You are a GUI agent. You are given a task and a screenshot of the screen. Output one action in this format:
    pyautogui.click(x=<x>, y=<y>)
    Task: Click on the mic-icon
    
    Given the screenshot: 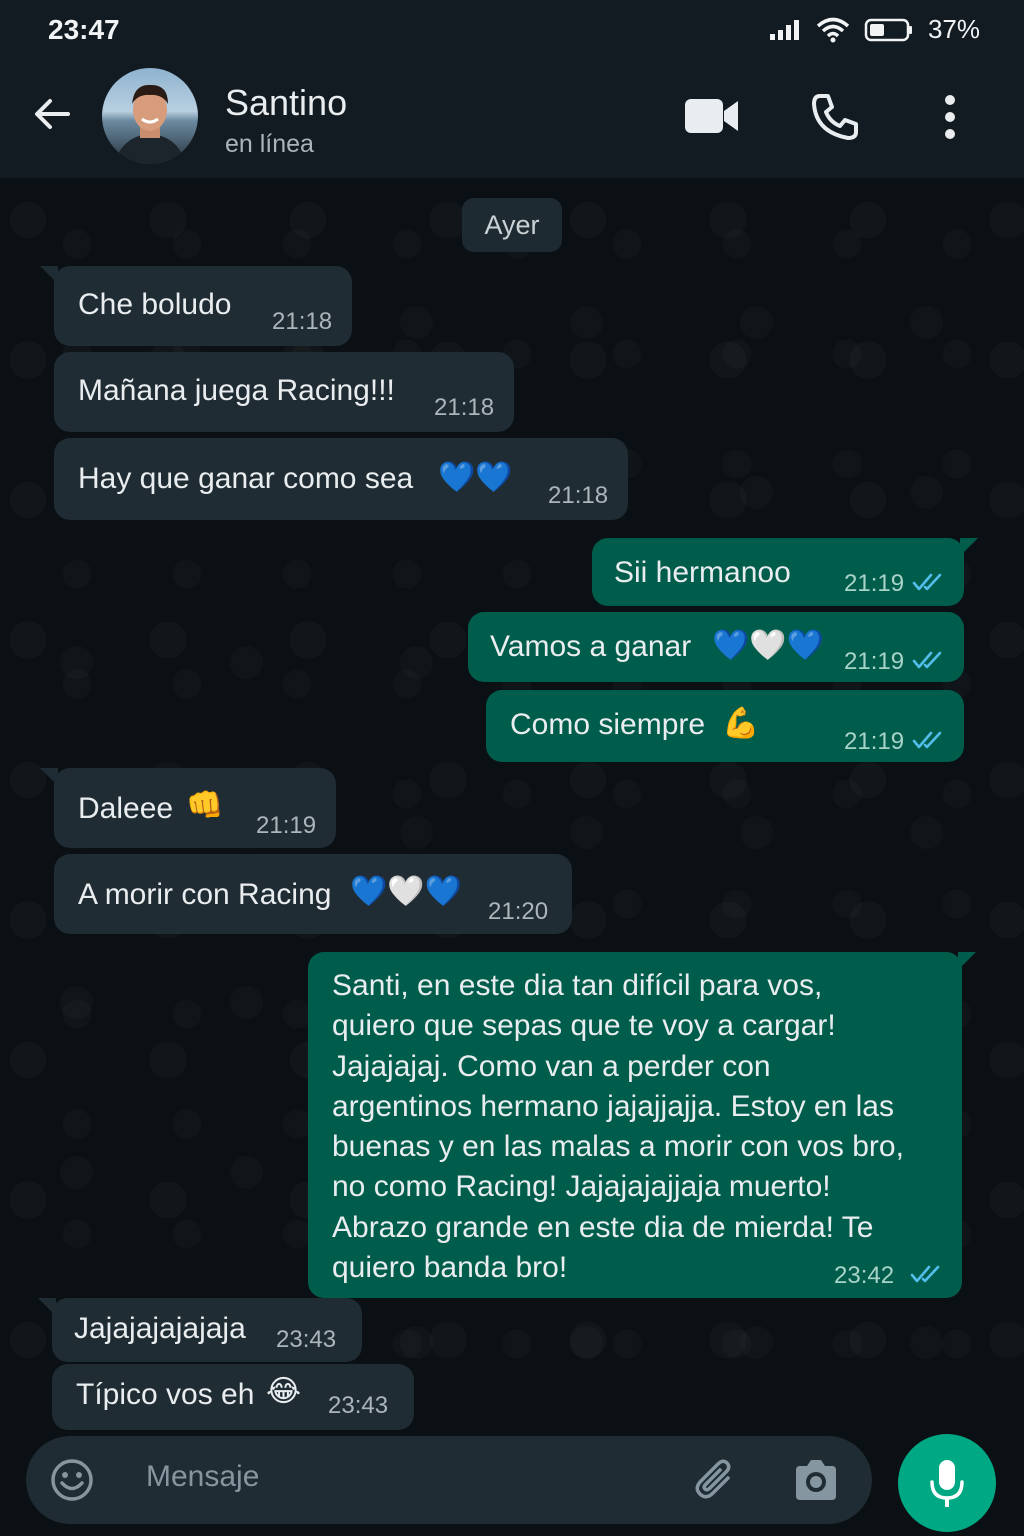 What is the action you would take?
    pyautogui.click(x=947, y=1483)
    